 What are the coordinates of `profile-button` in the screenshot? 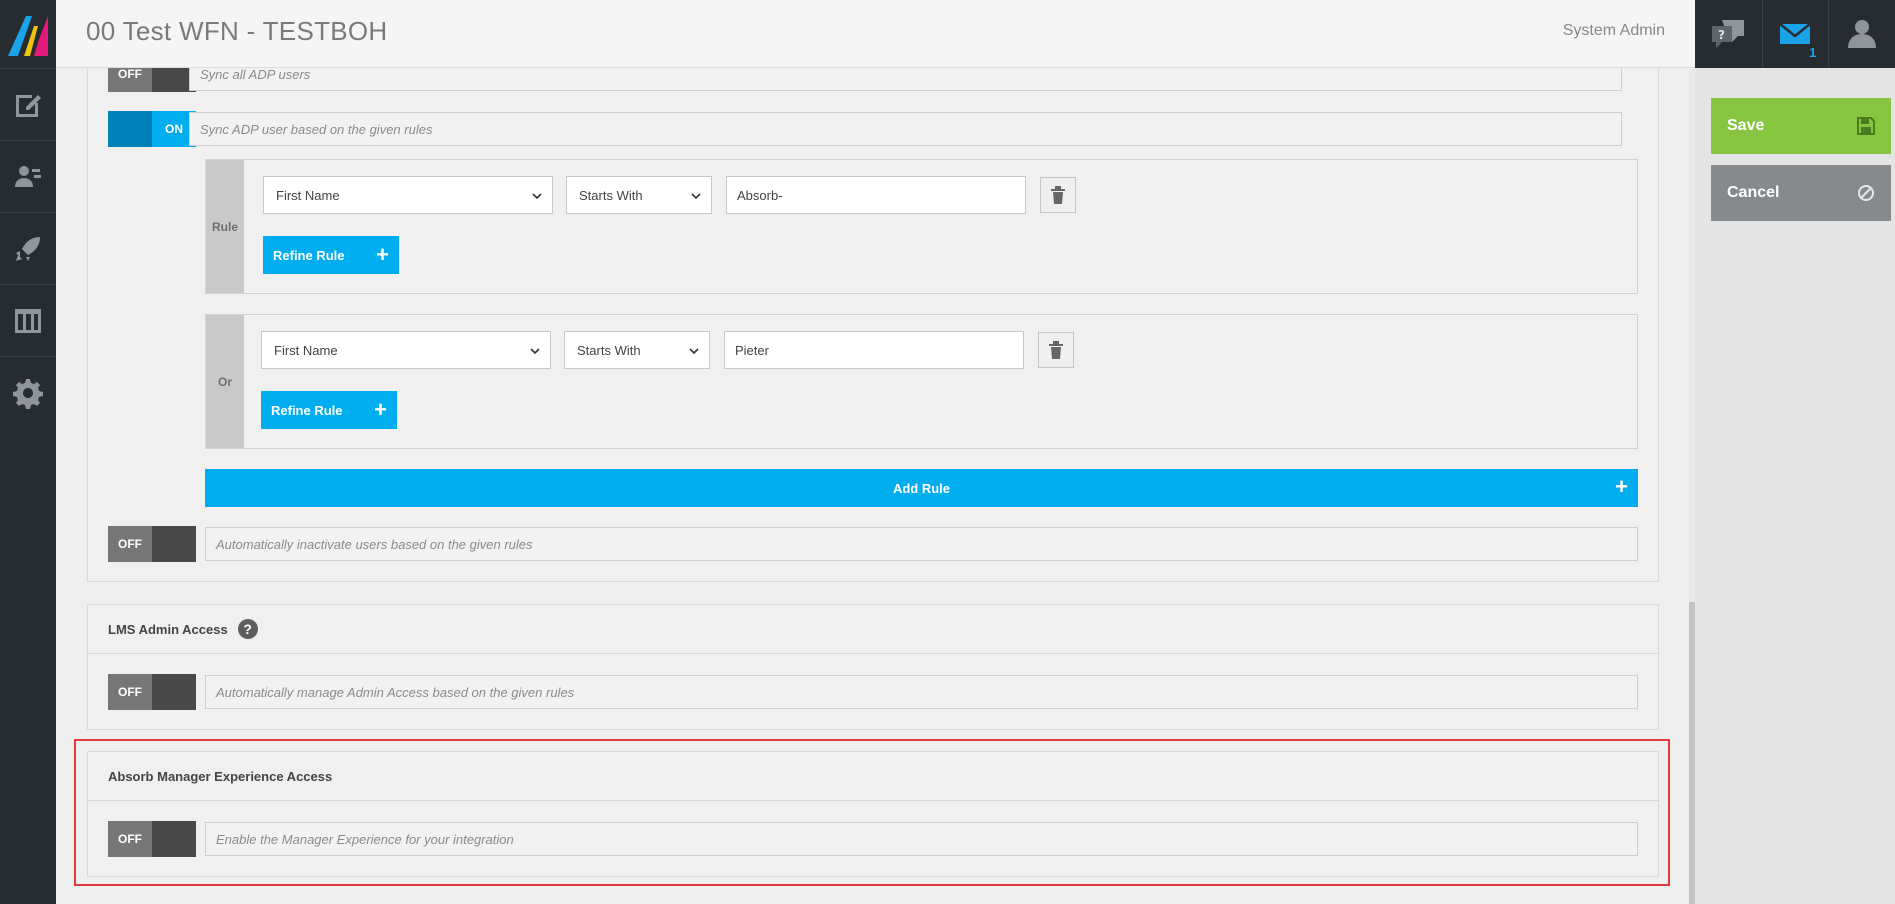 It's located at (1861, 34).